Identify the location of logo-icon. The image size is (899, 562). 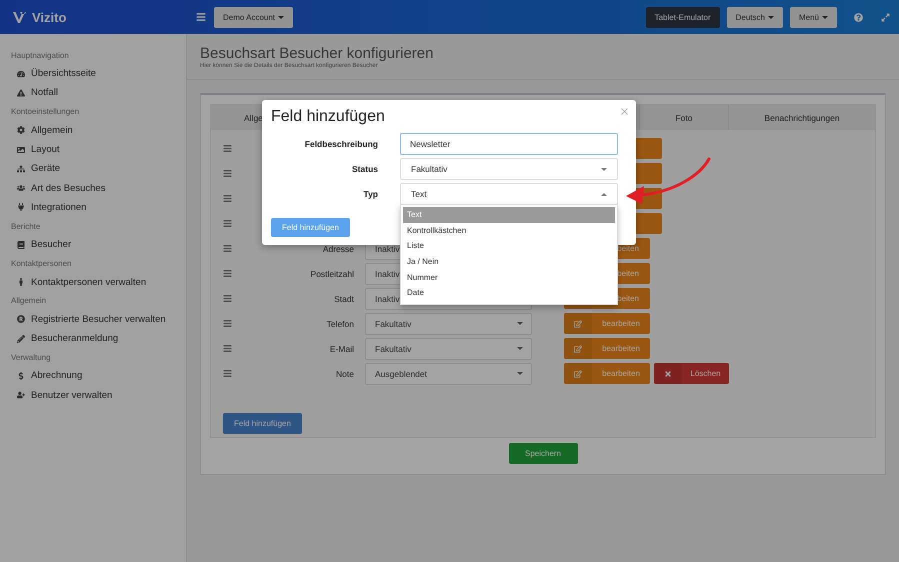
(19, 17).